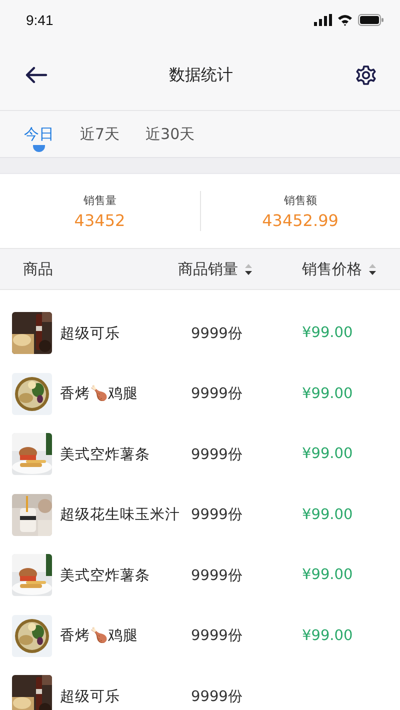  What do you see at coordinates (120, 515) in the screenshot?
I see `product-name: 超级花生味玉米汁` at bounding box center [120, 515].